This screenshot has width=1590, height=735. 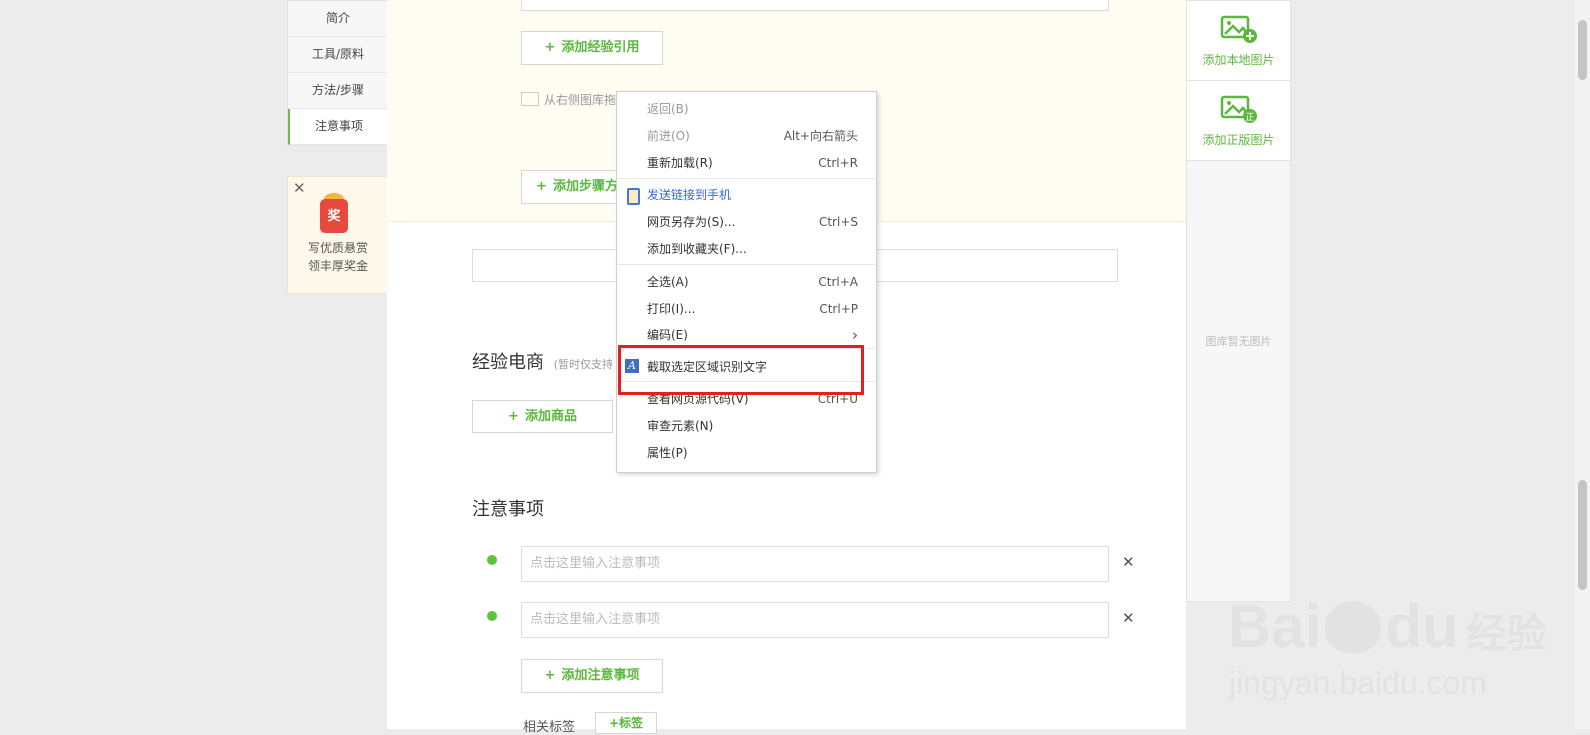 What do you see at coordinates (668, 136) in the screenshot?
I see `menu-item-label: 前进(O)` at bounding box center [668, 136].